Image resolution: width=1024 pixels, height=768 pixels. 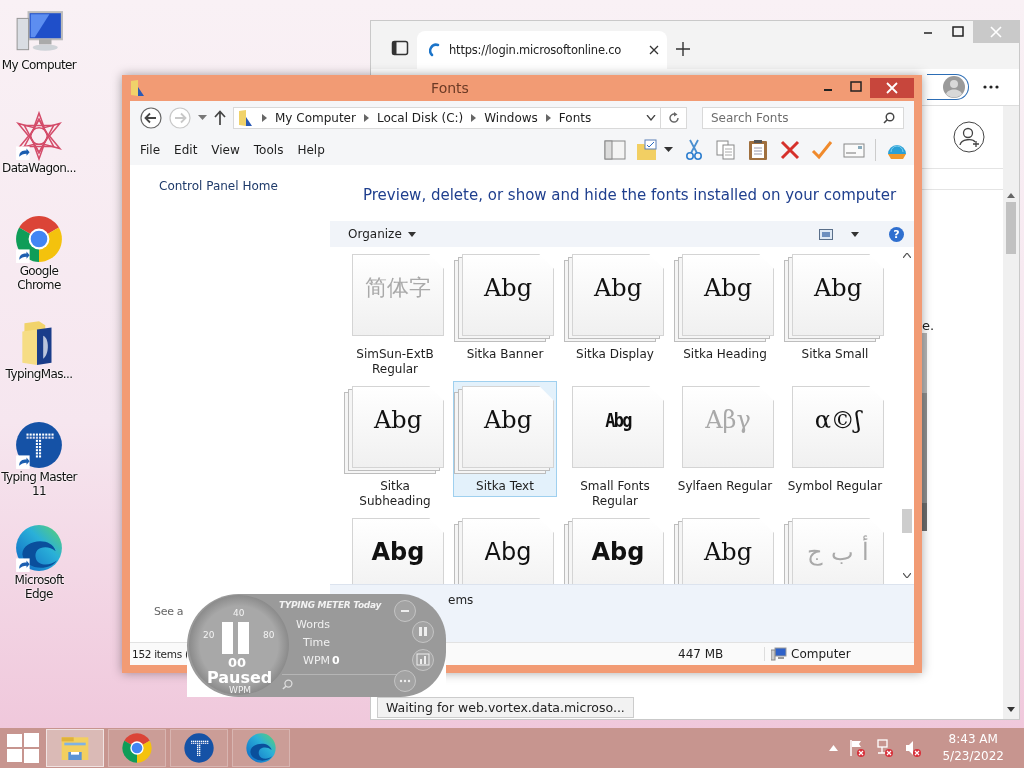 I want to click on page-heading: Preview, delete, or show and hide the fonts installed on your computer, so click(x=630, y=195).